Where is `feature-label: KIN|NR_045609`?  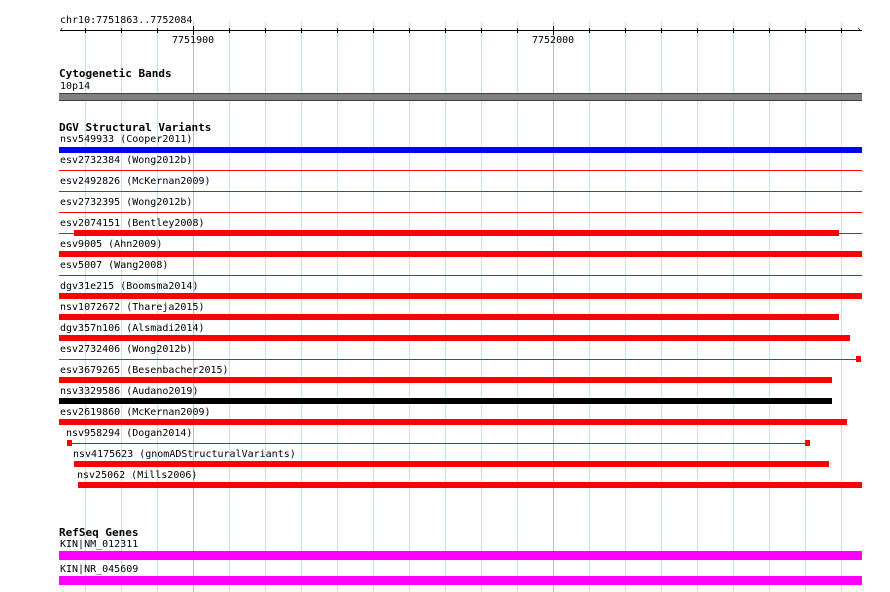
feature-label: KIN|NR_045609 is located at coordinates (99, 569).